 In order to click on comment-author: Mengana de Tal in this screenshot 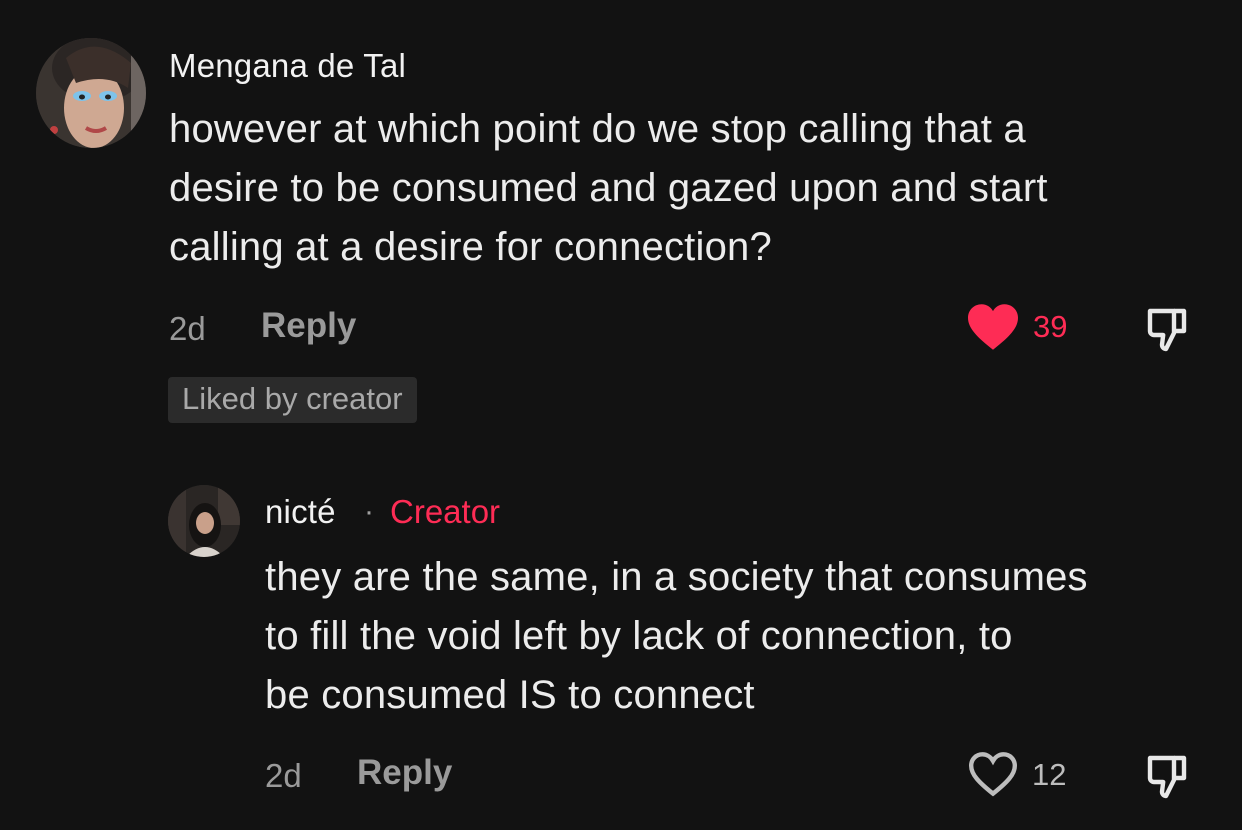, I will do `click(287, 66)`.